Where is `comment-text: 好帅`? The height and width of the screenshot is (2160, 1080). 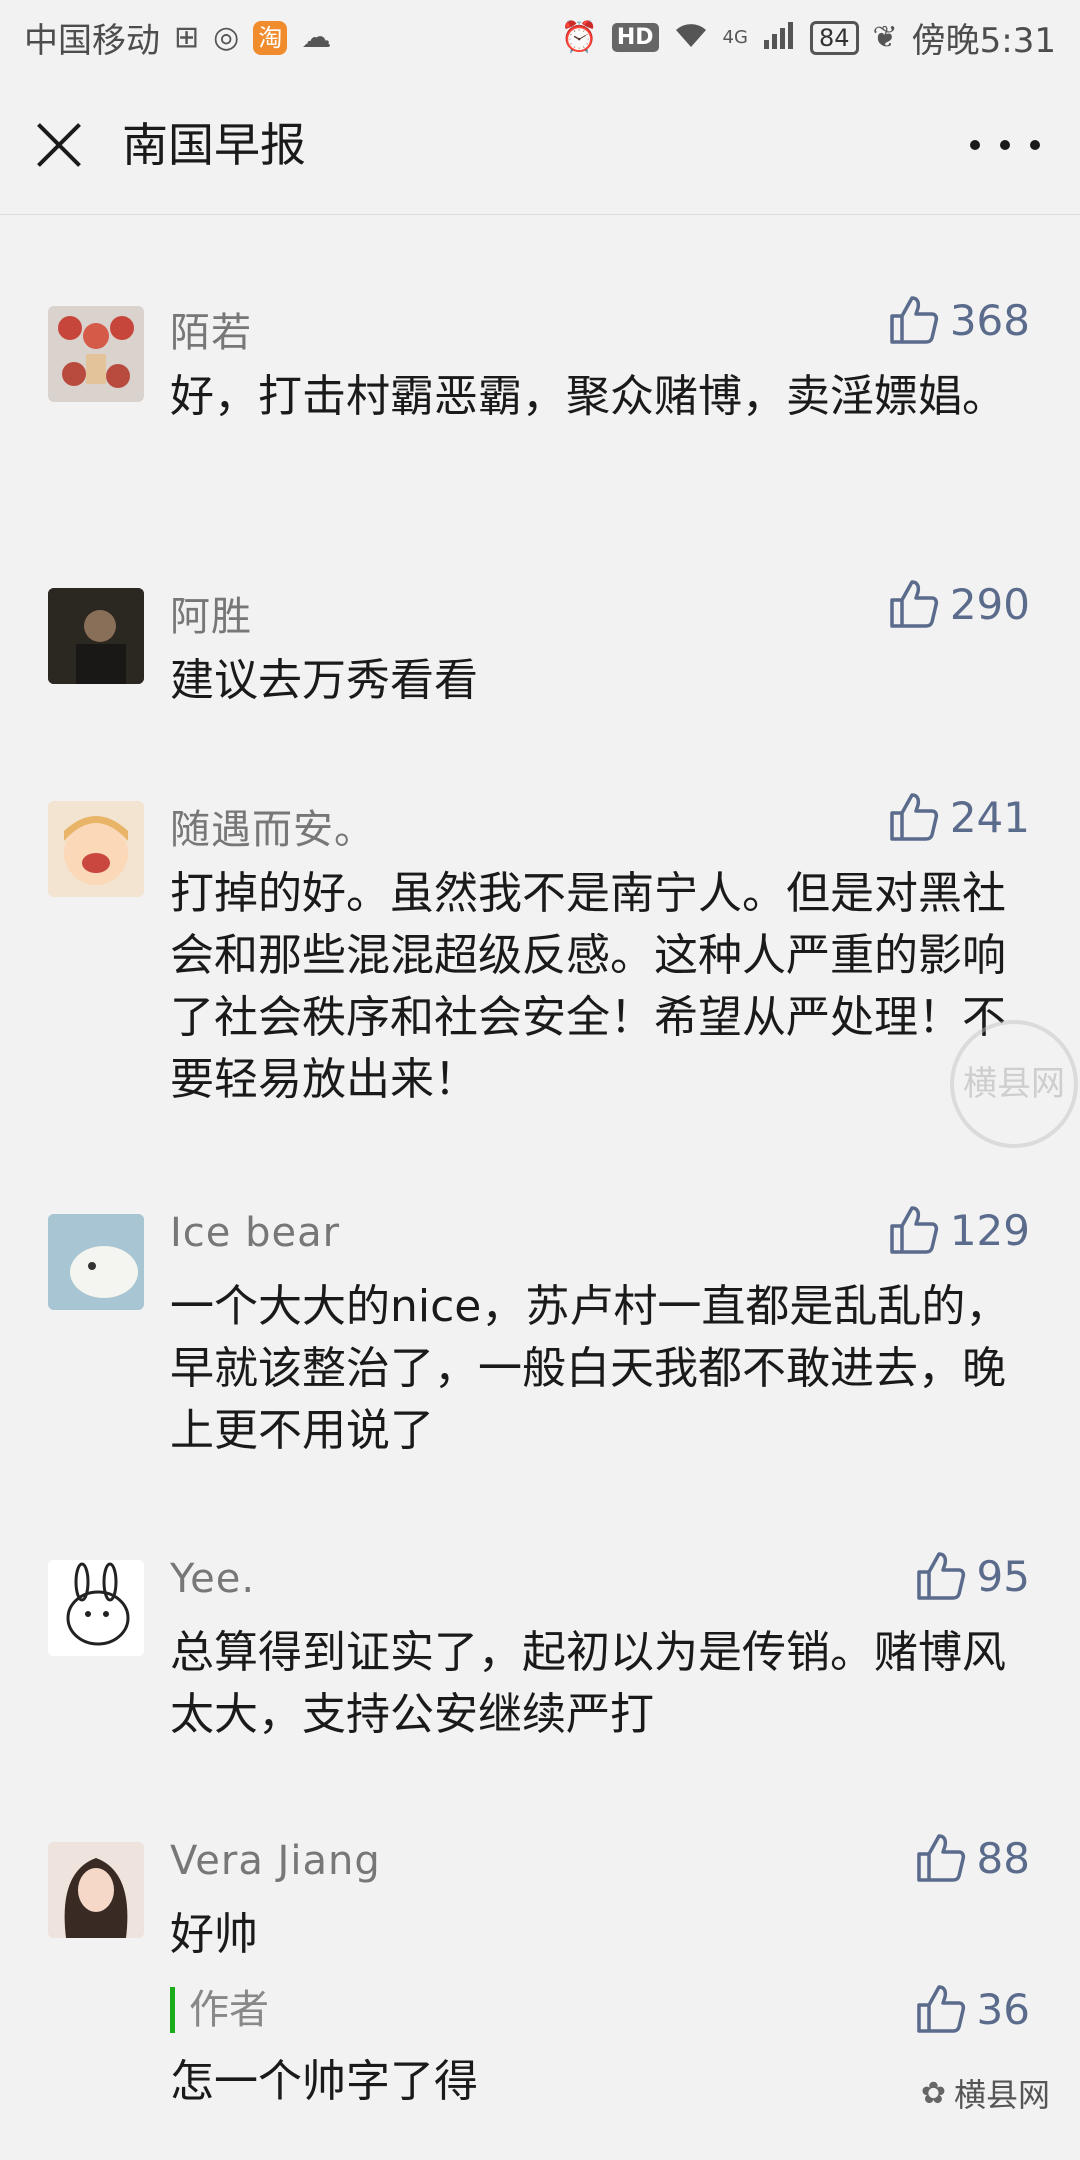 comment-text: 好帅 is located at coordinates (214, 1934).